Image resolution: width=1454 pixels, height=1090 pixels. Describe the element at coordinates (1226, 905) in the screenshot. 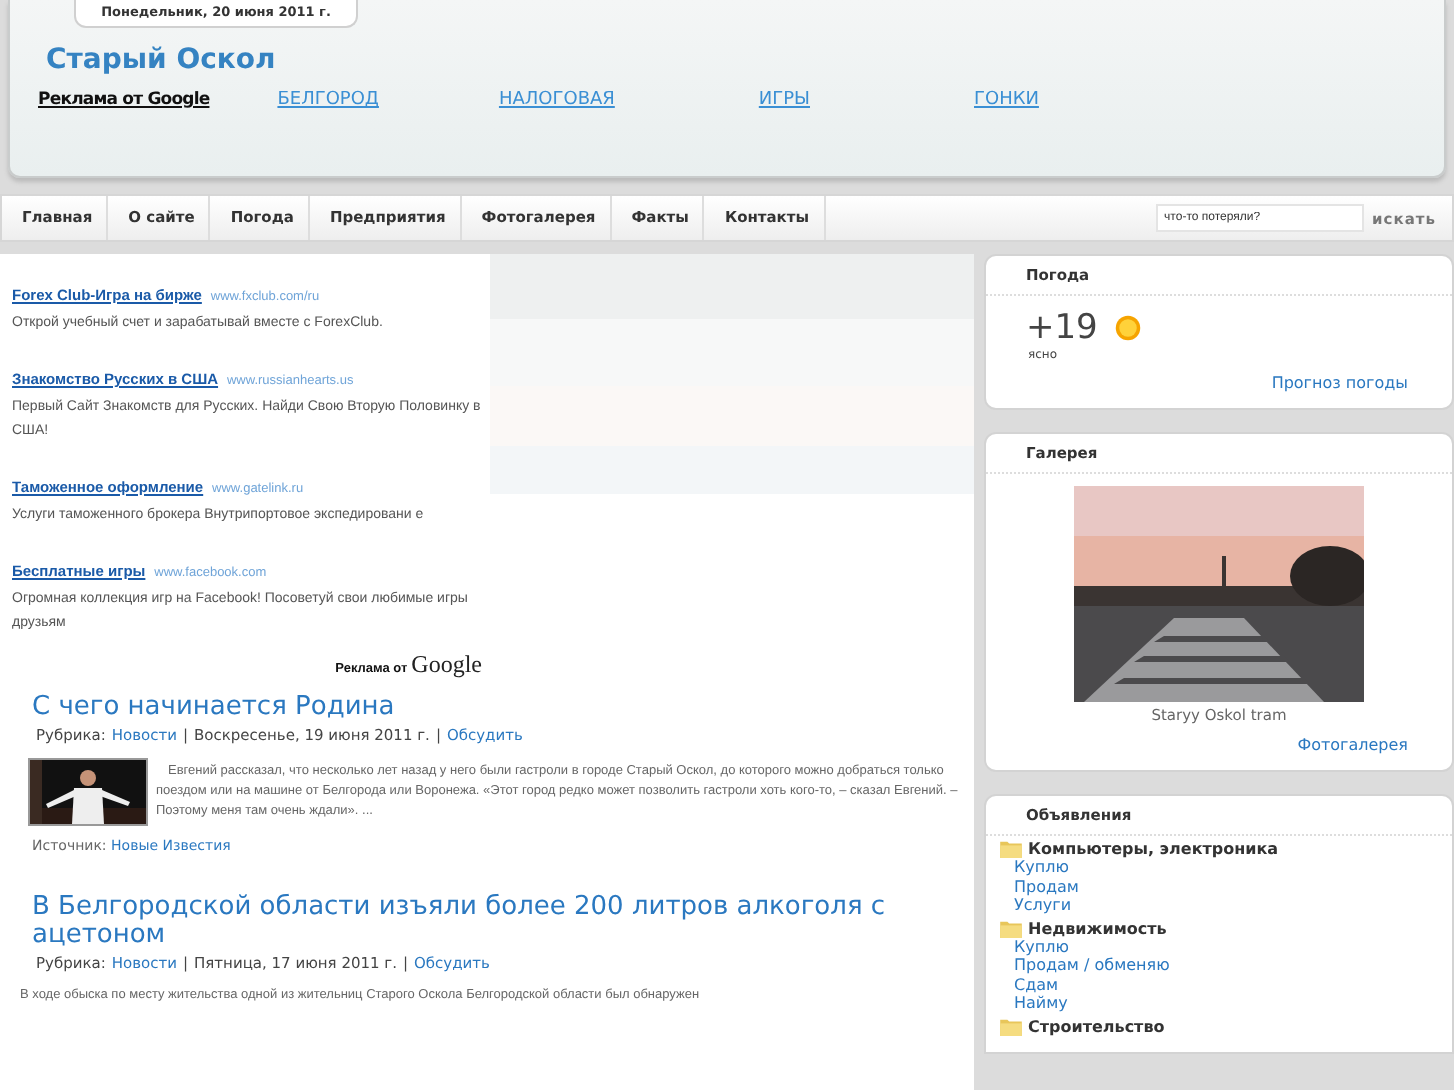

I see `category-link: Услуги` at that location.